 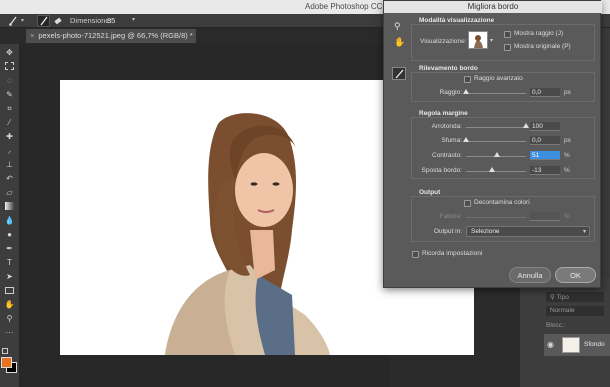 What do you see at coordinates (9, 332) in the screenshot?
I see `more-tools-icon: ···` at bounding box center [9, 332].